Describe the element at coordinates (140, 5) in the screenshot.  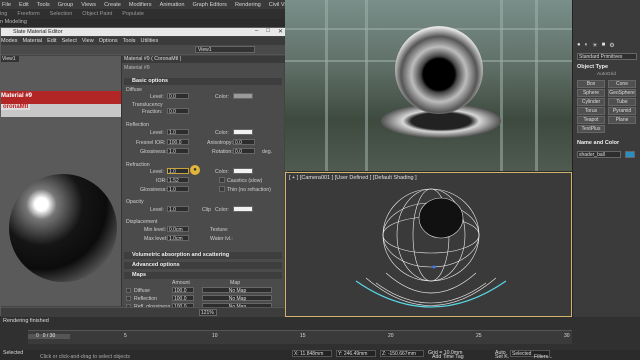
I see `menu-modifiers: Modifiers` at that location.